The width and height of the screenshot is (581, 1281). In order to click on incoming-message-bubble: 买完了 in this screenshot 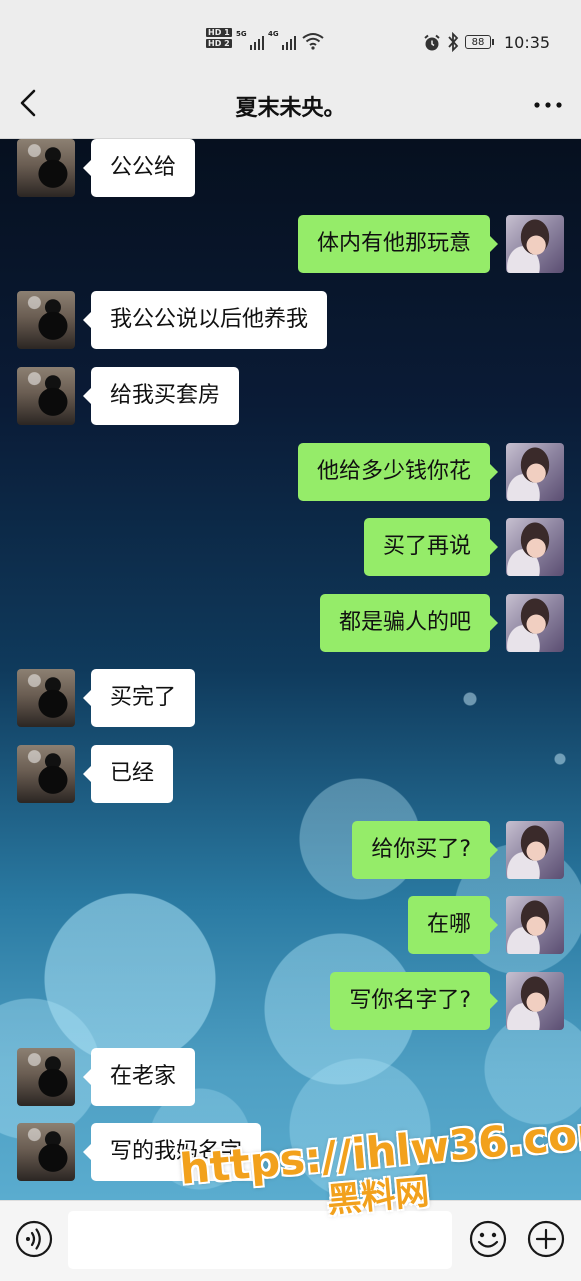, I will do `click(139, 698)`.